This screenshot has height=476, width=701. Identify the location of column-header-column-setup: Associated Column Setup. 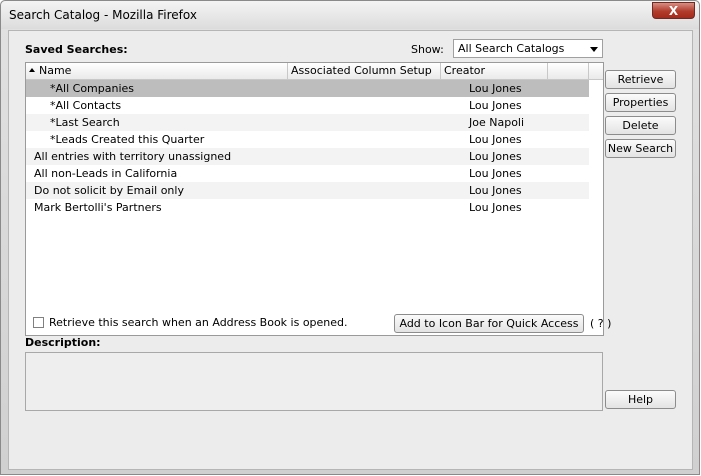
(364, 71).